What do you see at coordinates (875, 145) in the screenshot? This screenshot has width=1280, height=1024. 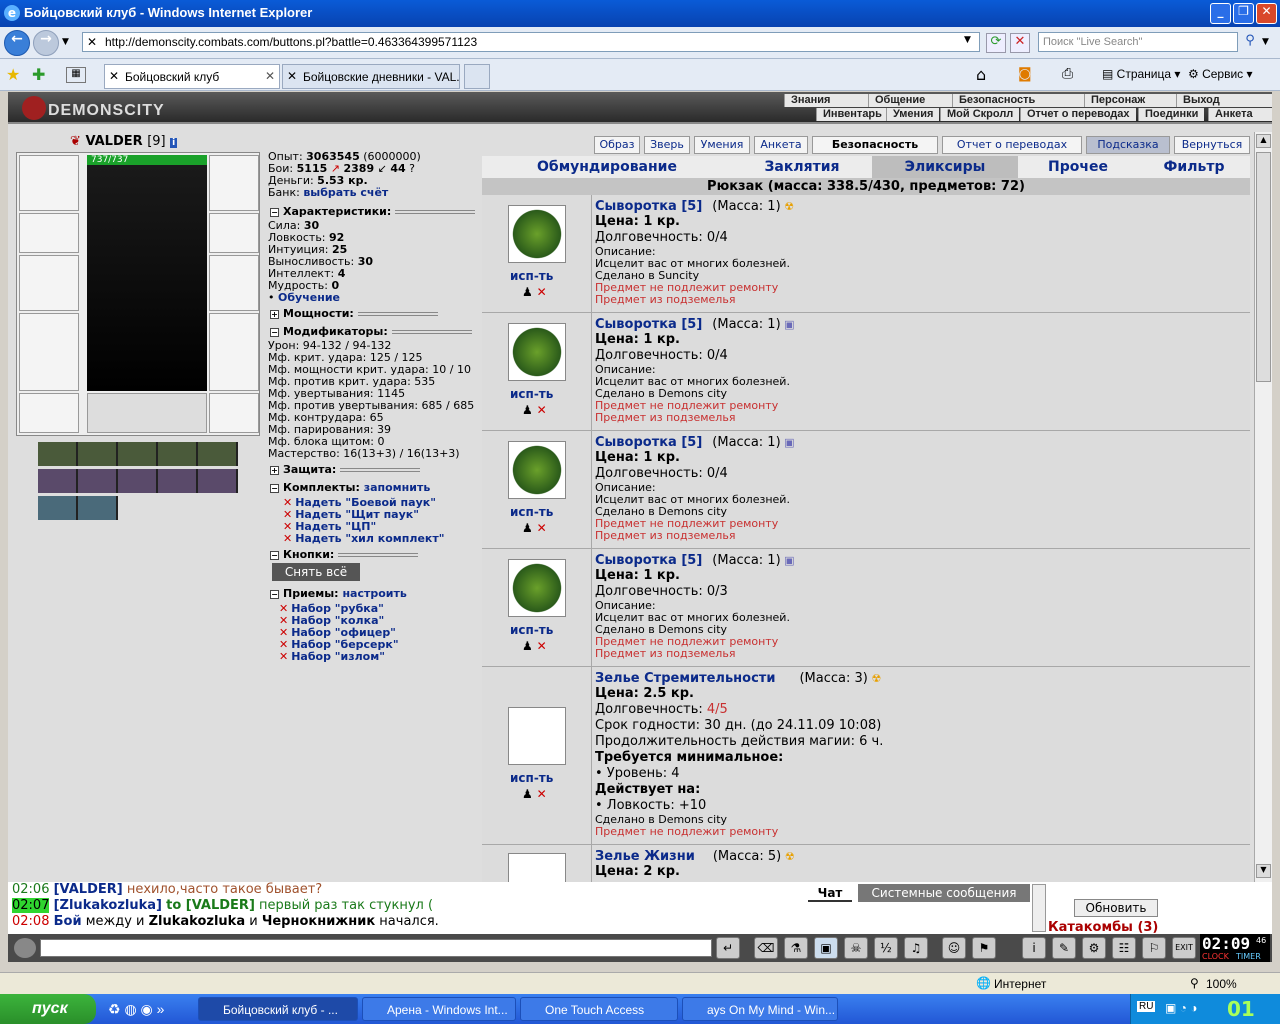 I see `security-button: Безопасность` at bounding box center [875, 145].